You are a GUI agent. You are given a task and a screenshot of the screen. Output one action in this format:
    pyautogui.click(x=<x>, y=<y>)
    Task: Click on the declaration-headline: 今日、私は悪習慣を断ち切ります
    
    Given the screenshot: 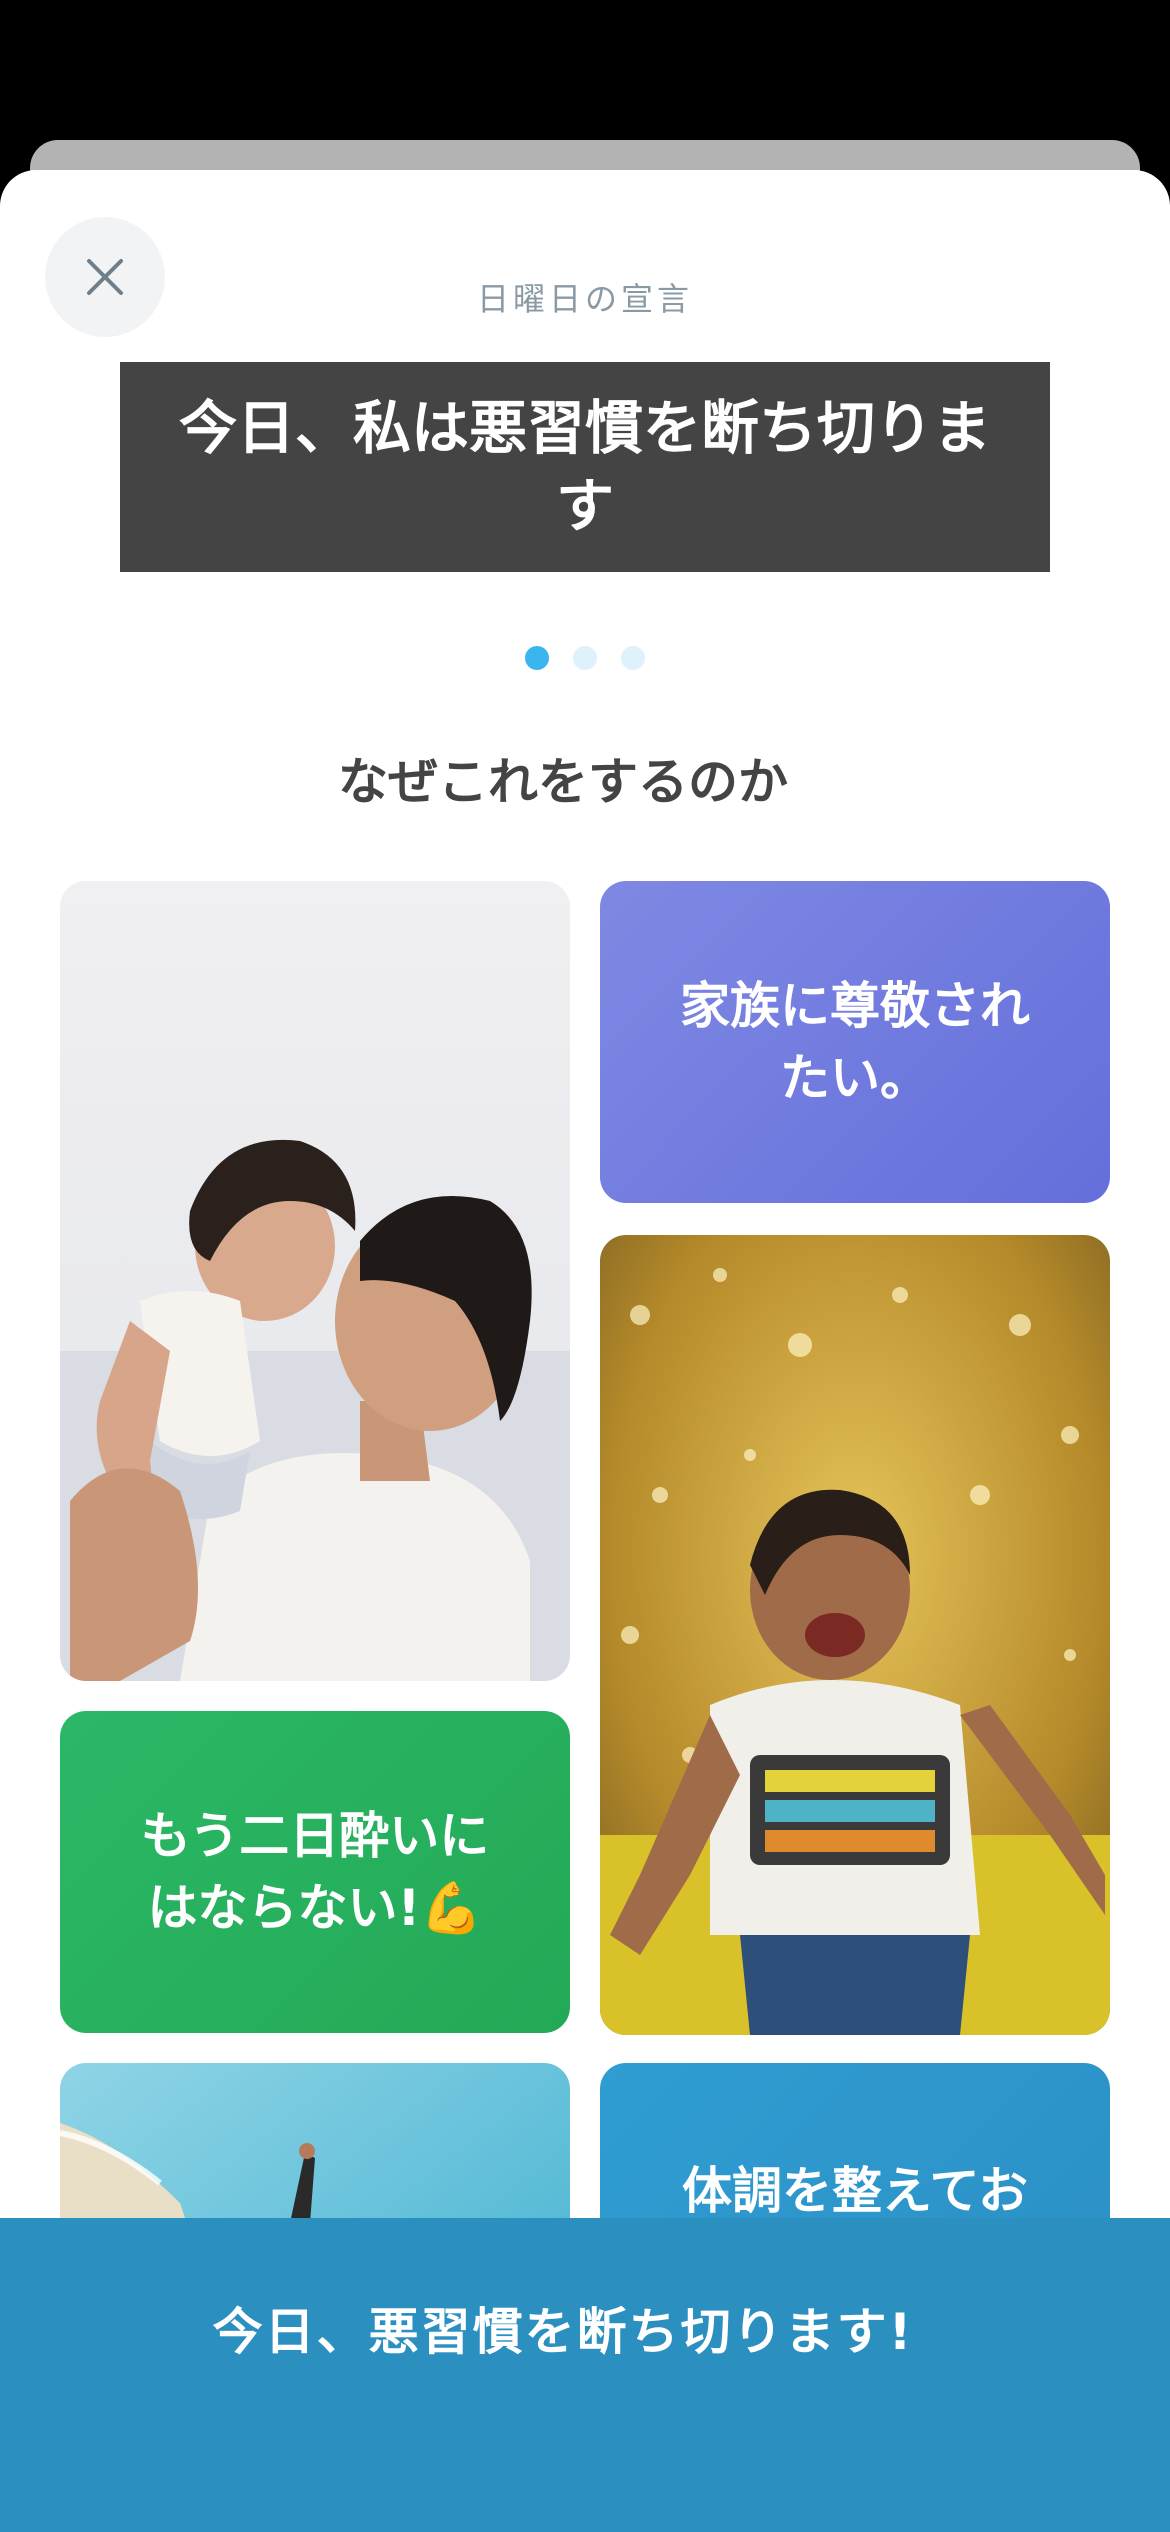 What is the action you would take?
    pyautogui.click(x=585, y=467)
    